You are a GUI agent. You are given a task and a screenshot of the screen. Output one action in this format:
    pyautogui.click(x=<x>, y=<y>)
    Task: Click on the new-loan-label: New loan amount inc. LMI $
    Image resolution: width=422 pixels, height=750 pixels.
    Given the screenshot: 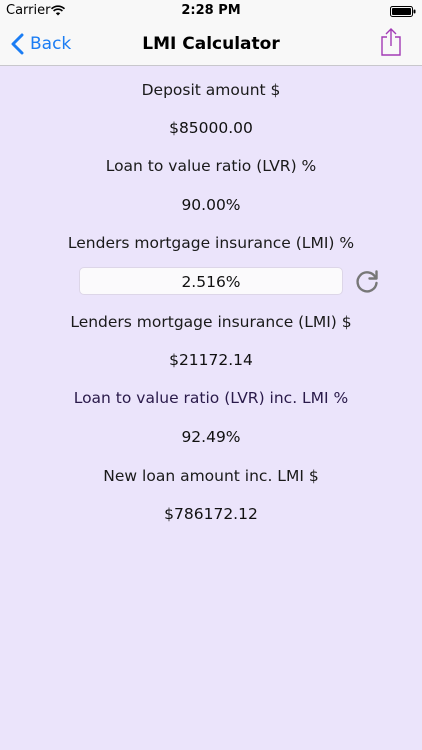 What is the action you would take?
    pyautogui.click(x=211, y=476)
    